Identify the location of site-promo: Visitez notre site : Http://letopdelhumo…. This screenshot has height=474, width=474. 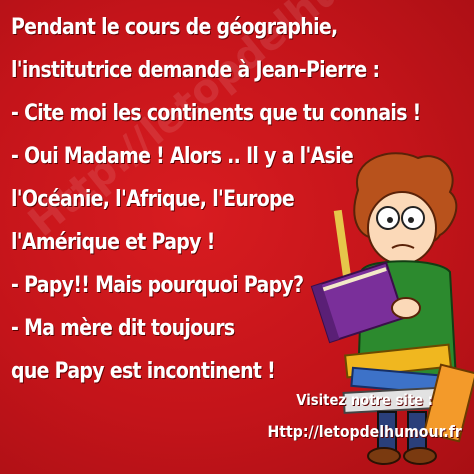
(365, 416).